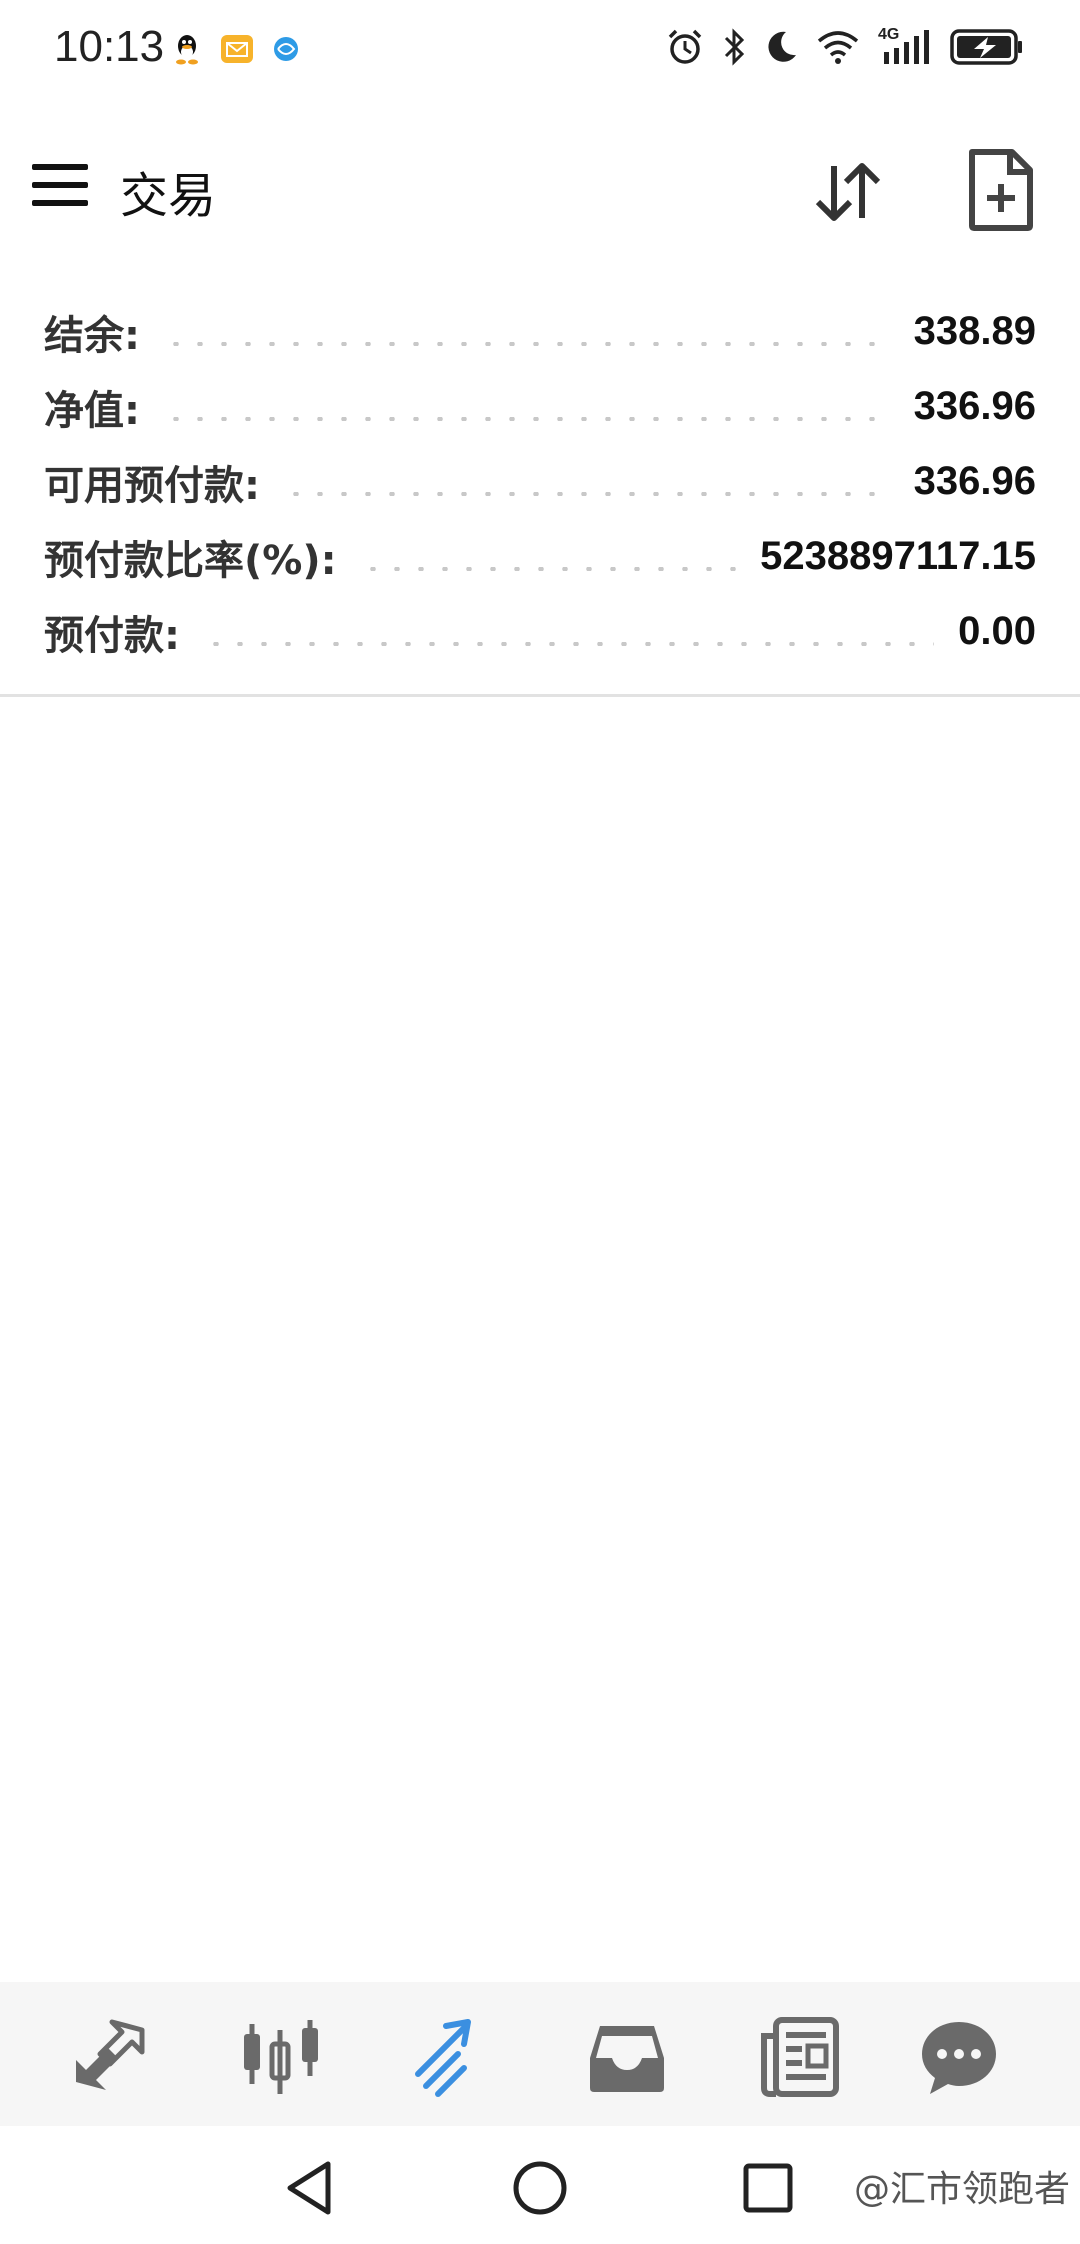 The image size is (1080, 2244). I want to click on status-right-icons: 4G, so click(845, 46).